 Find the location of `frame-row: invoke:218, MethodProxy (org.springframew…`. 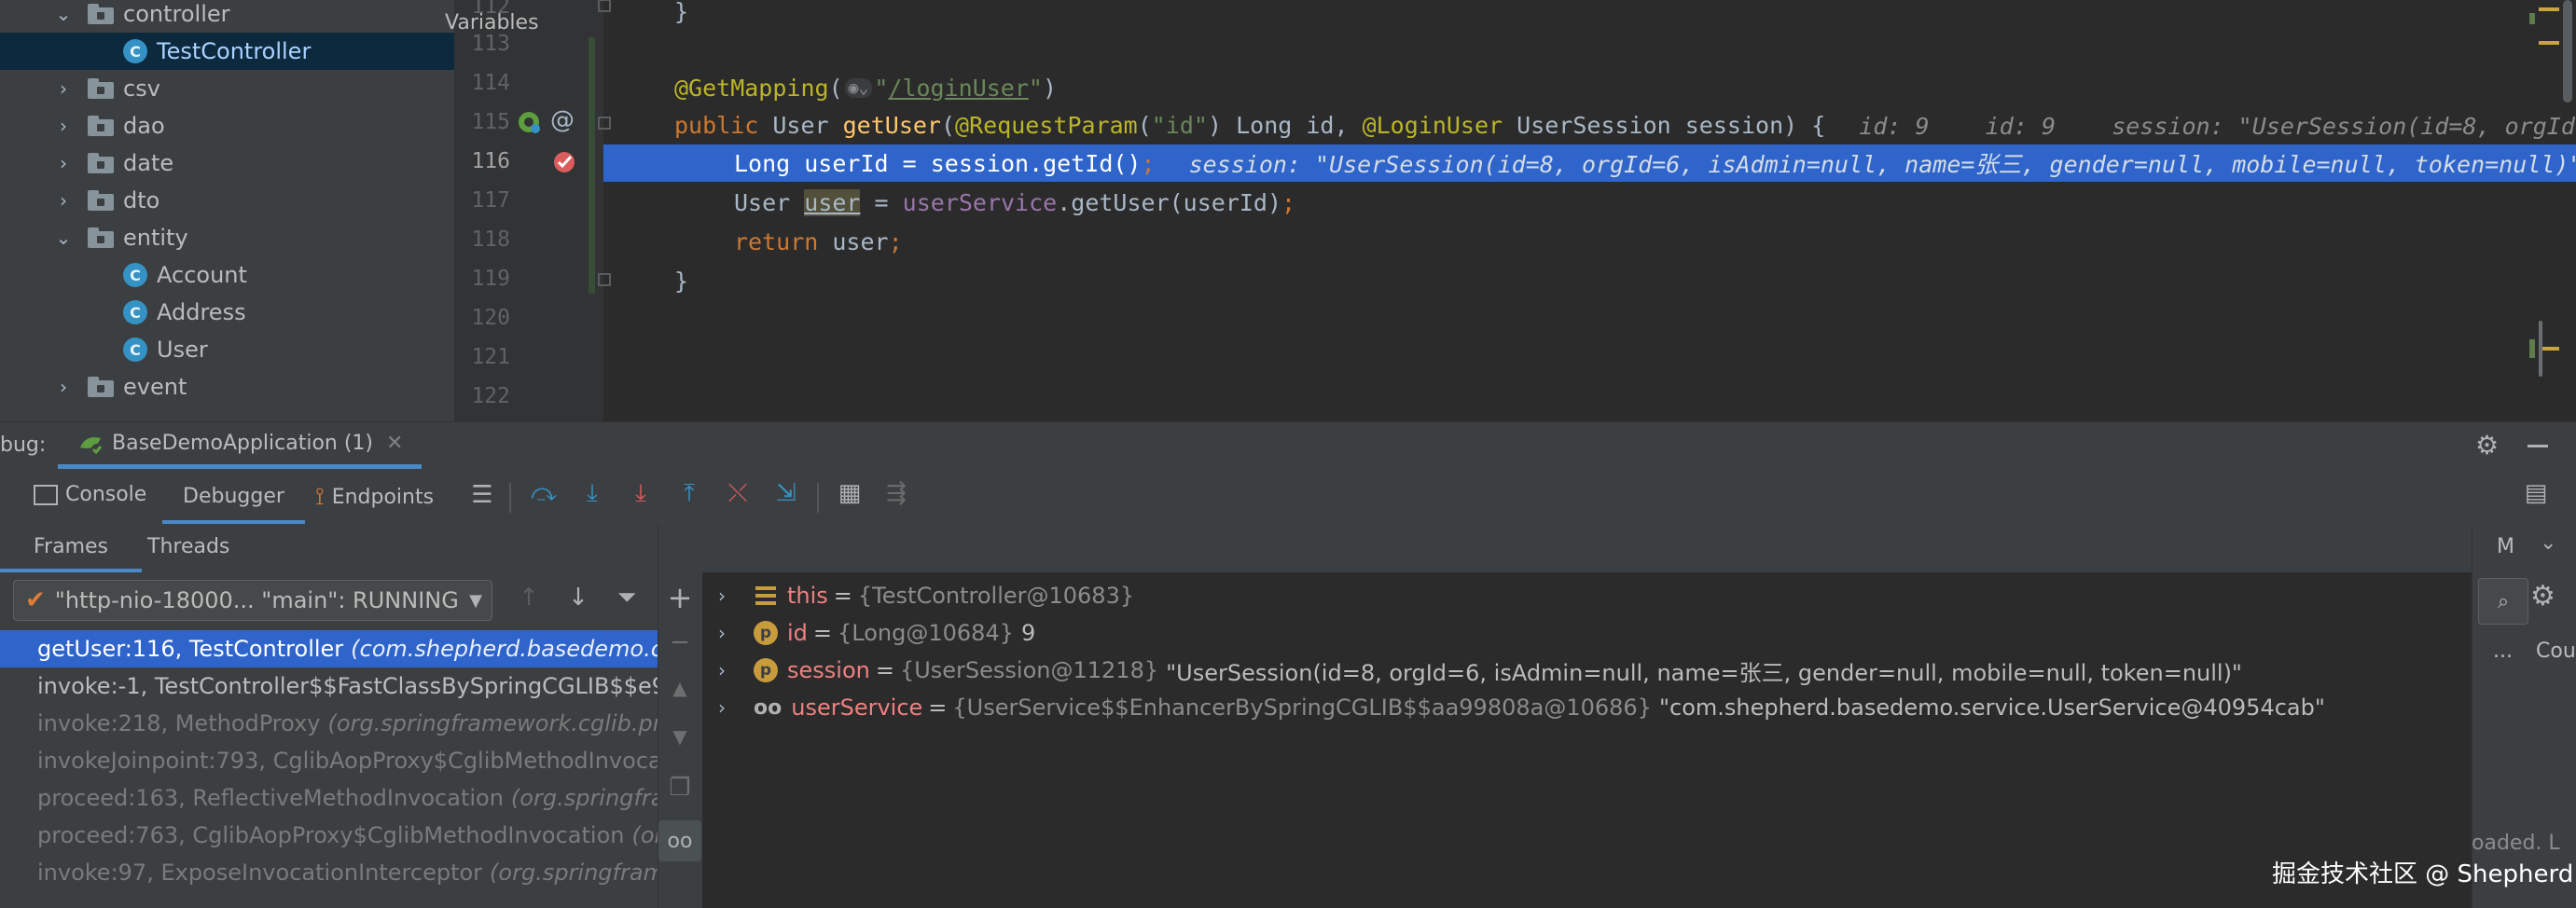

frame-row: invoke:218, MethodProxy (org.springframew… is located at coordinates (329, 724).